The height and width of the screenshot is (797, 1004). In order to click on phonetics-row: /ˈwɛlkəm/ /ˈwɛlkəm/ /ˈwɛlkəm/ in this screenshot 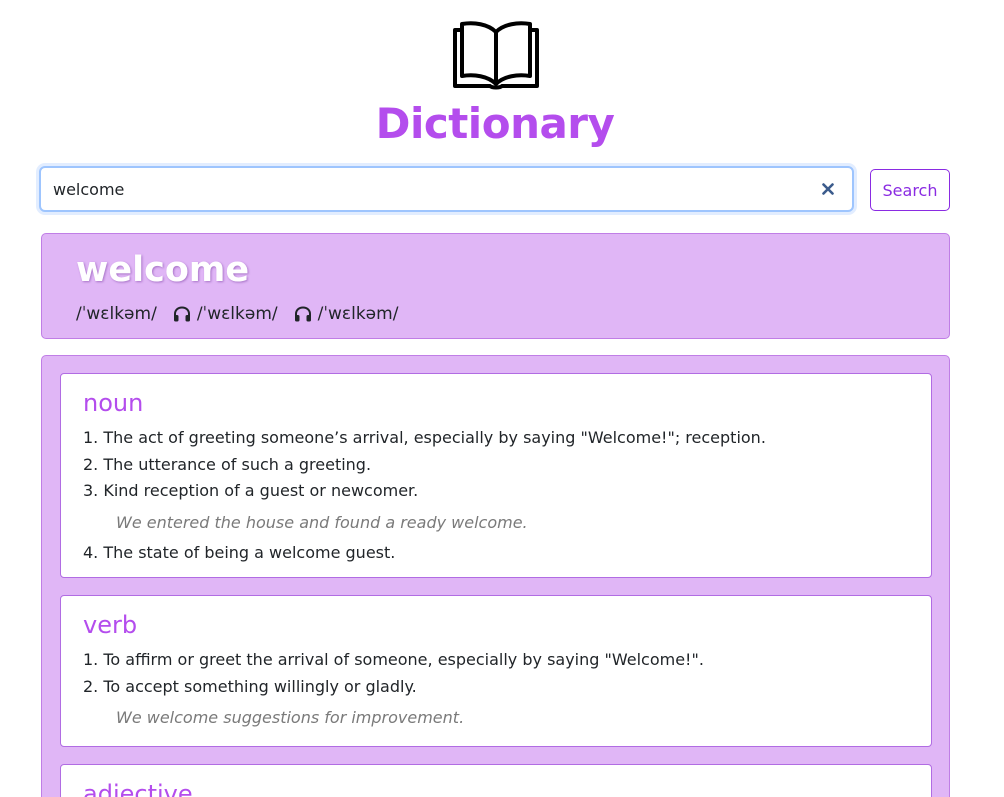, I will do `click(245, 314)`.